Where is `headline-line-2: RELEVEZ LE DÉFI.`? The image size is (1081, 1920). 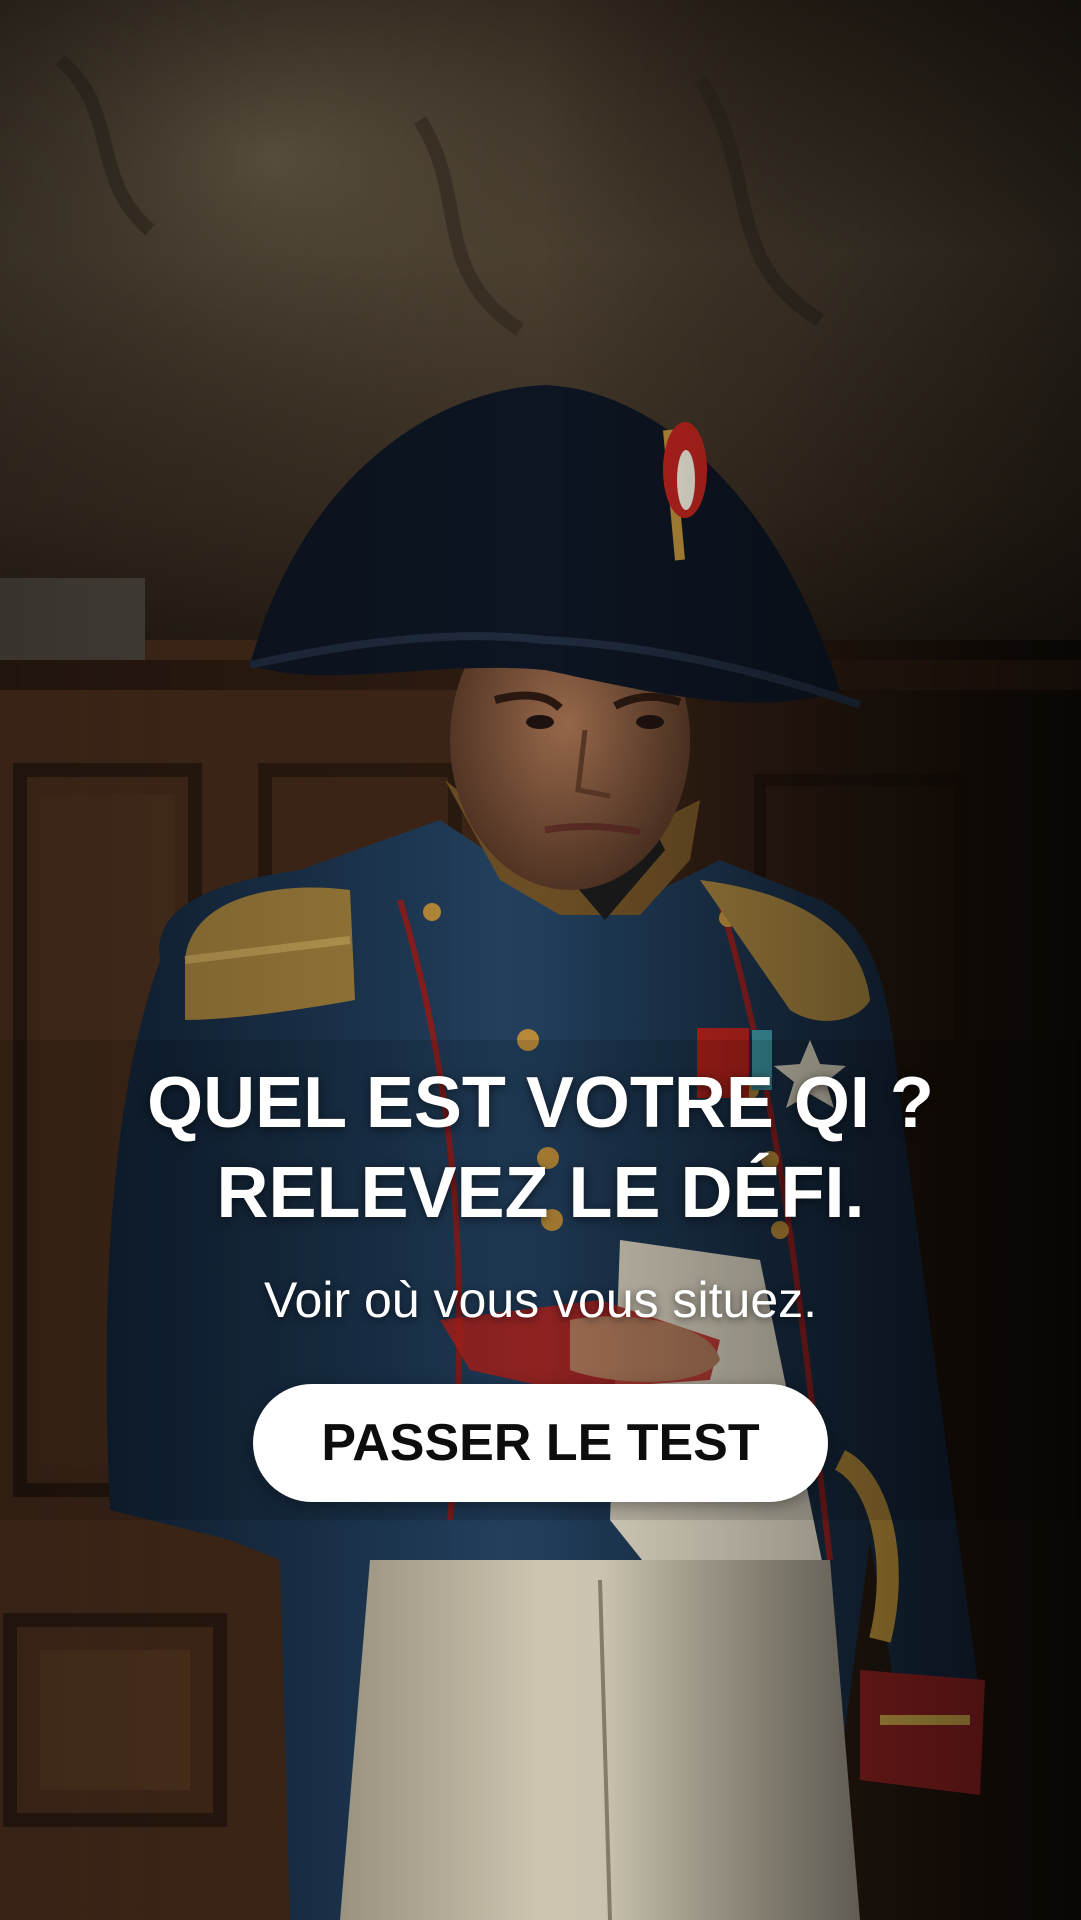 headline-line-2: RELEVEZ LE DÉFI. is located at coordinates (540, 1193).